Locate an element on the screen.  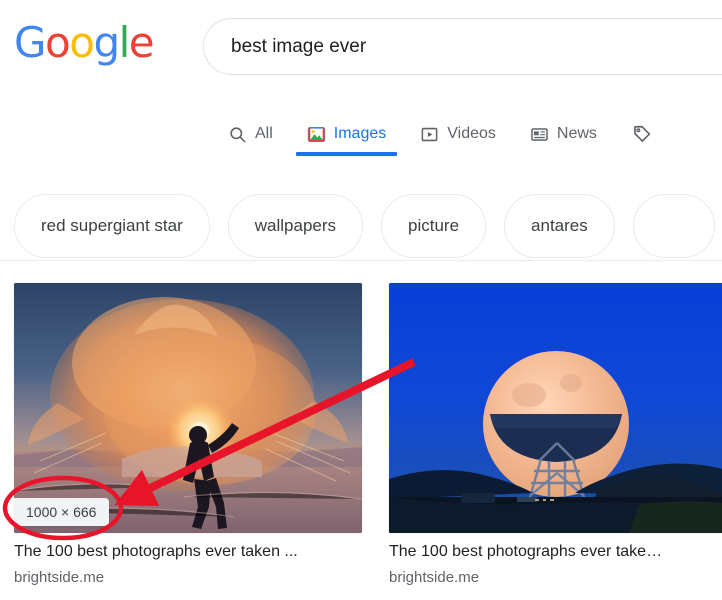
chip-label: picture is located at coordinates (434, 225).